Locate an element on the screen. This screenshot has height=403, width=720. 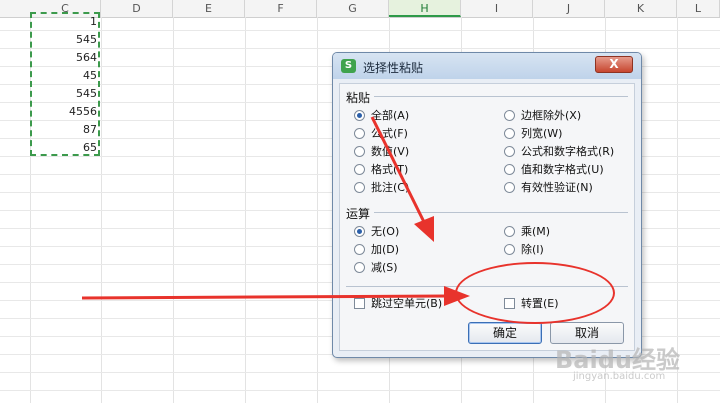
radio-label: 有效性验证(N) is located at coordinates (557, 187).